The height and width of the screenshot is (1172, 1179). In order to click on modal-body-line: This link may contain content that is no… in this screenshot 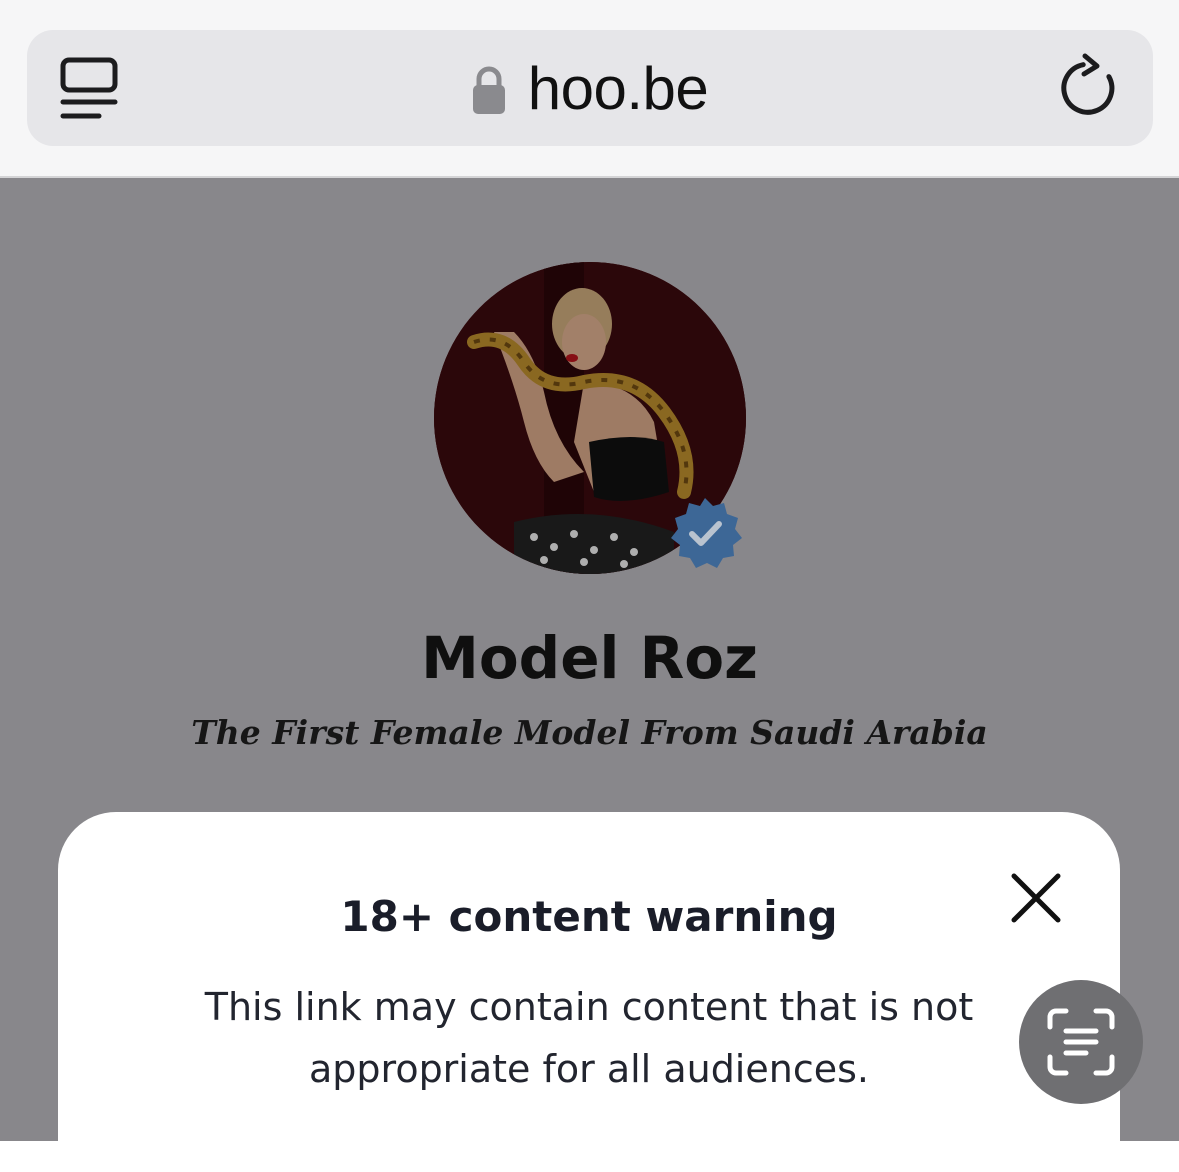, I will do `click(589, 1007)`.